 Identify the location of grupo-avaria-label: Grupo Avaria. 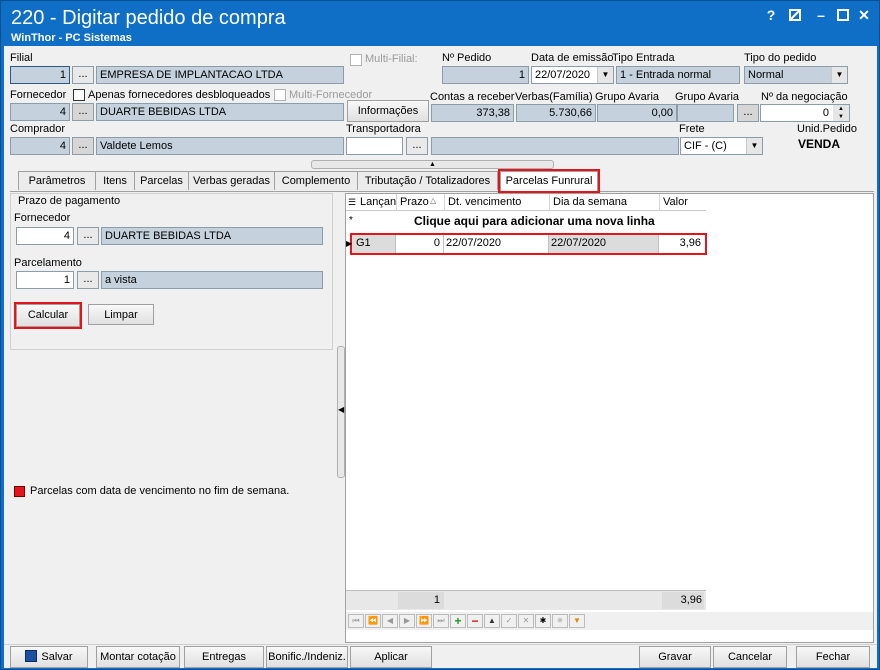
(627, 97).